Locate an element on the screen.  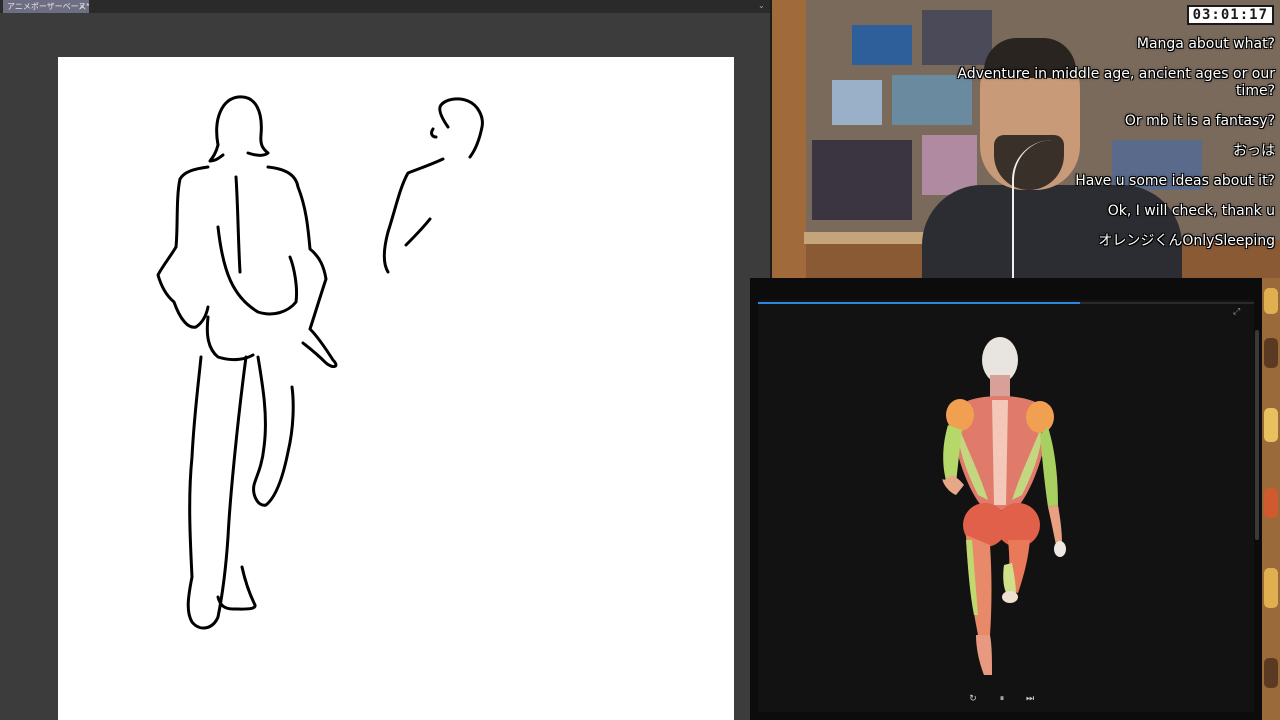
sketch-spine is located at coordinates (238, 224).